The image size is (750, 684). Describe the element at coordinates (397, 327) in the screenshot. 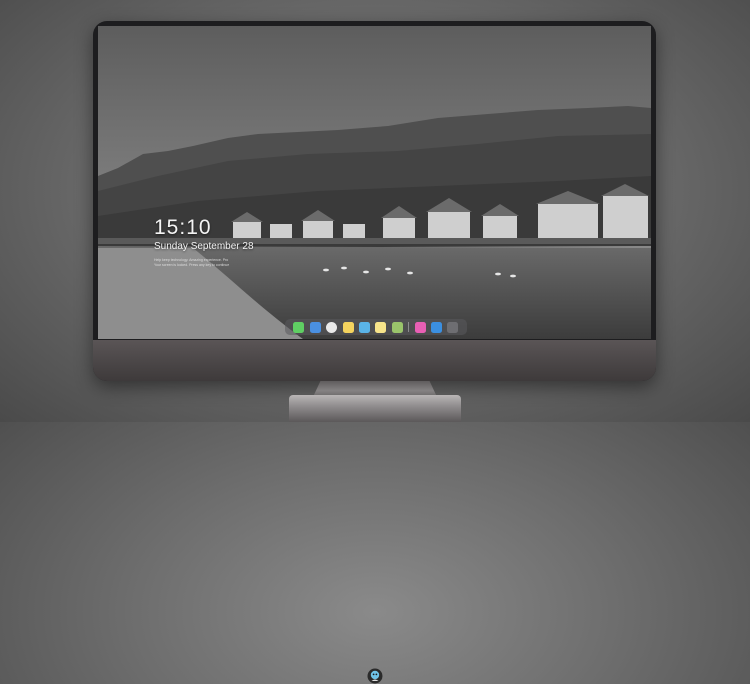

I see `photos-icon` at that location.